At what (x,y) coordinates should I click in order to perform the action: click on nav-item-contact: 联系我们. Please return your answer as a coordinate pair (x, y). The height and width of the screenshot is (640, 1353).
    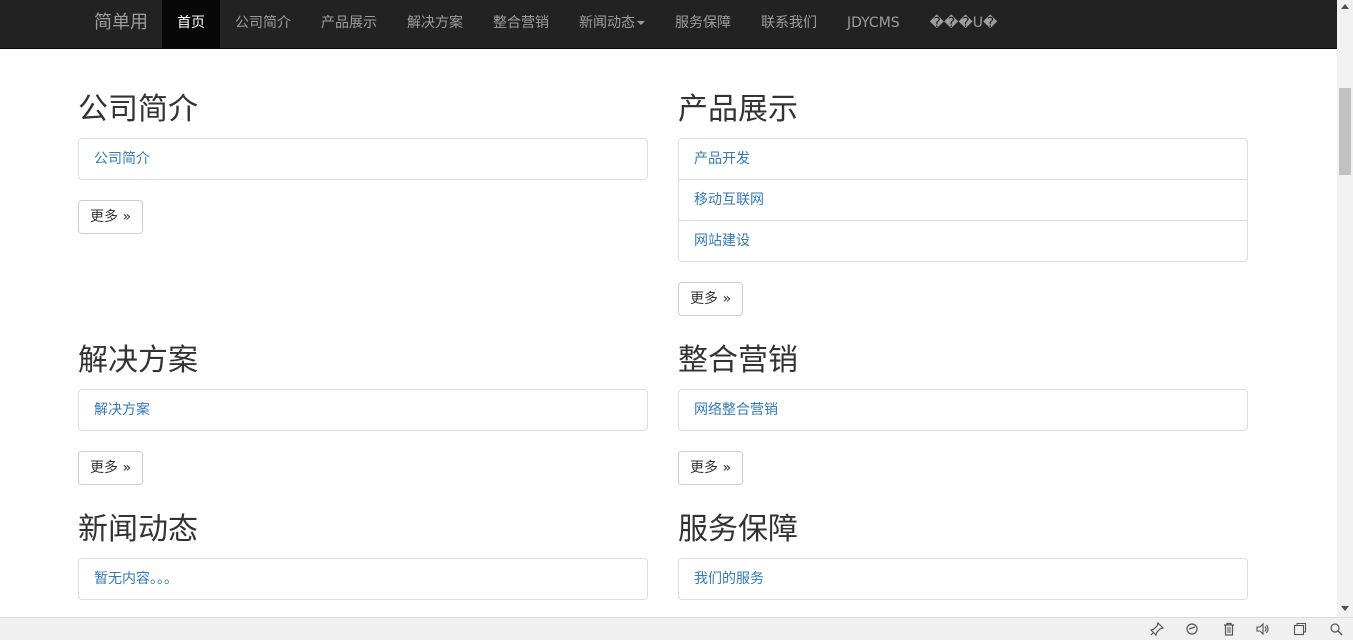
    Looking at the image, I should click on (789, 24).